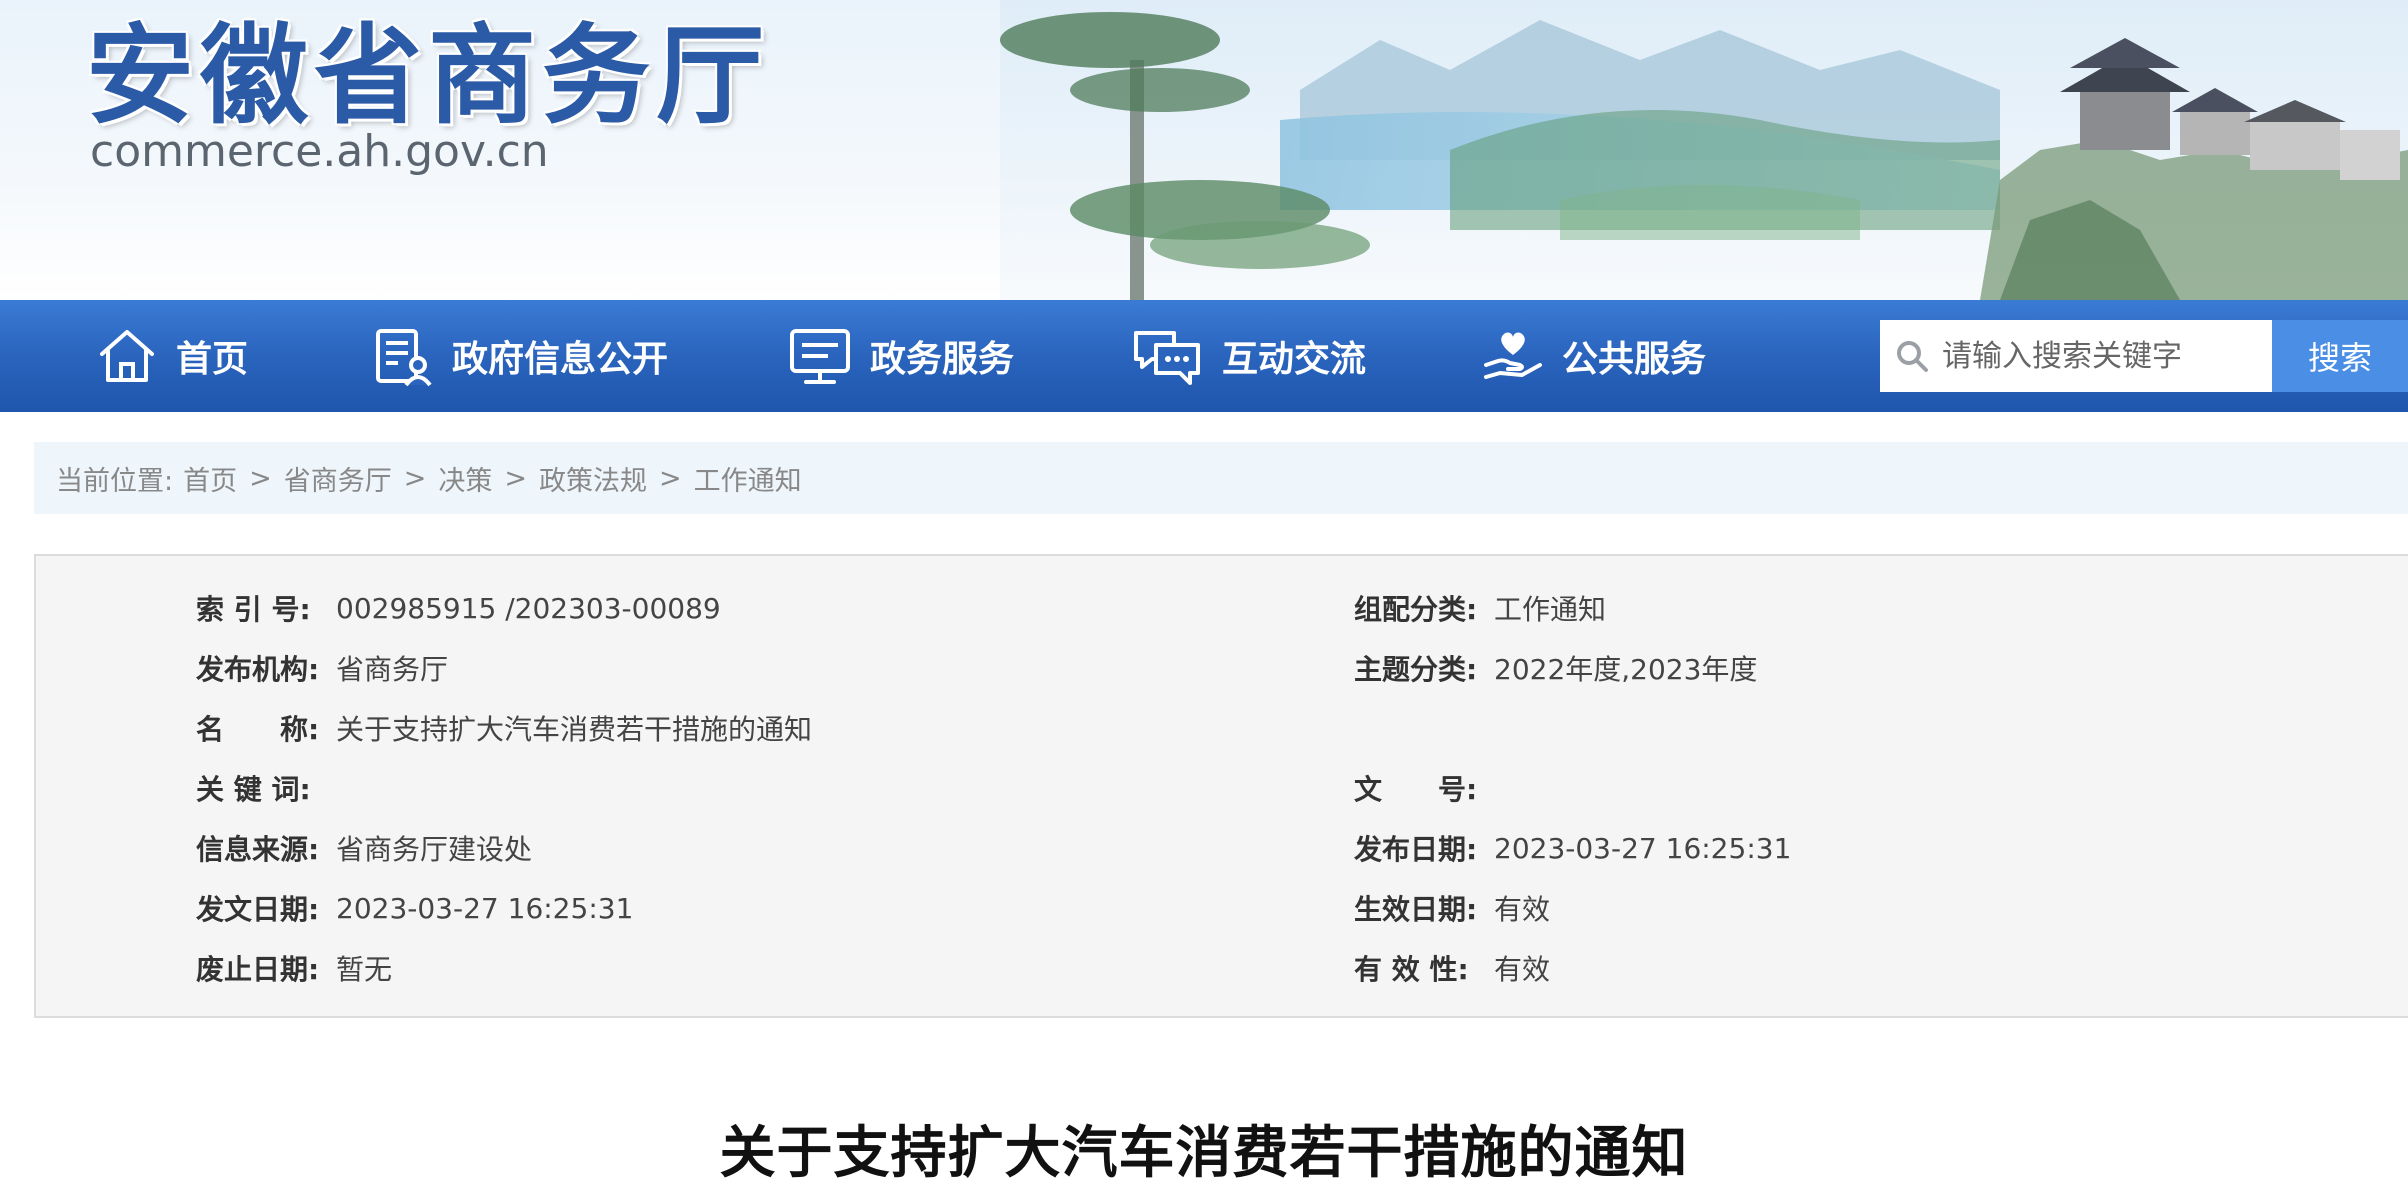 The width and height of the screenshot is (2408, 1204). What do you see at coordinates (319, 151) in the screenshot?
I see `site-domain: commerce.ah.gov.cn` at bounding box center [319, 151].